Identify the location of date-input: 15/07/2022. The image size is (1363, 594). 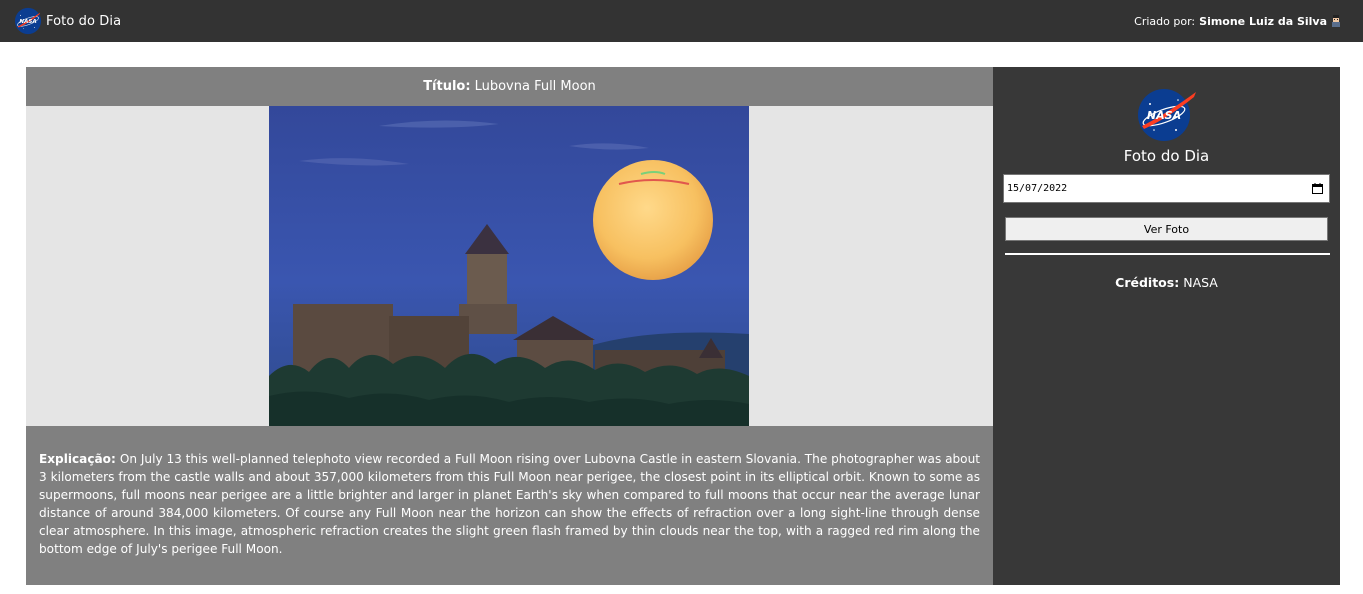
(1166, 188).